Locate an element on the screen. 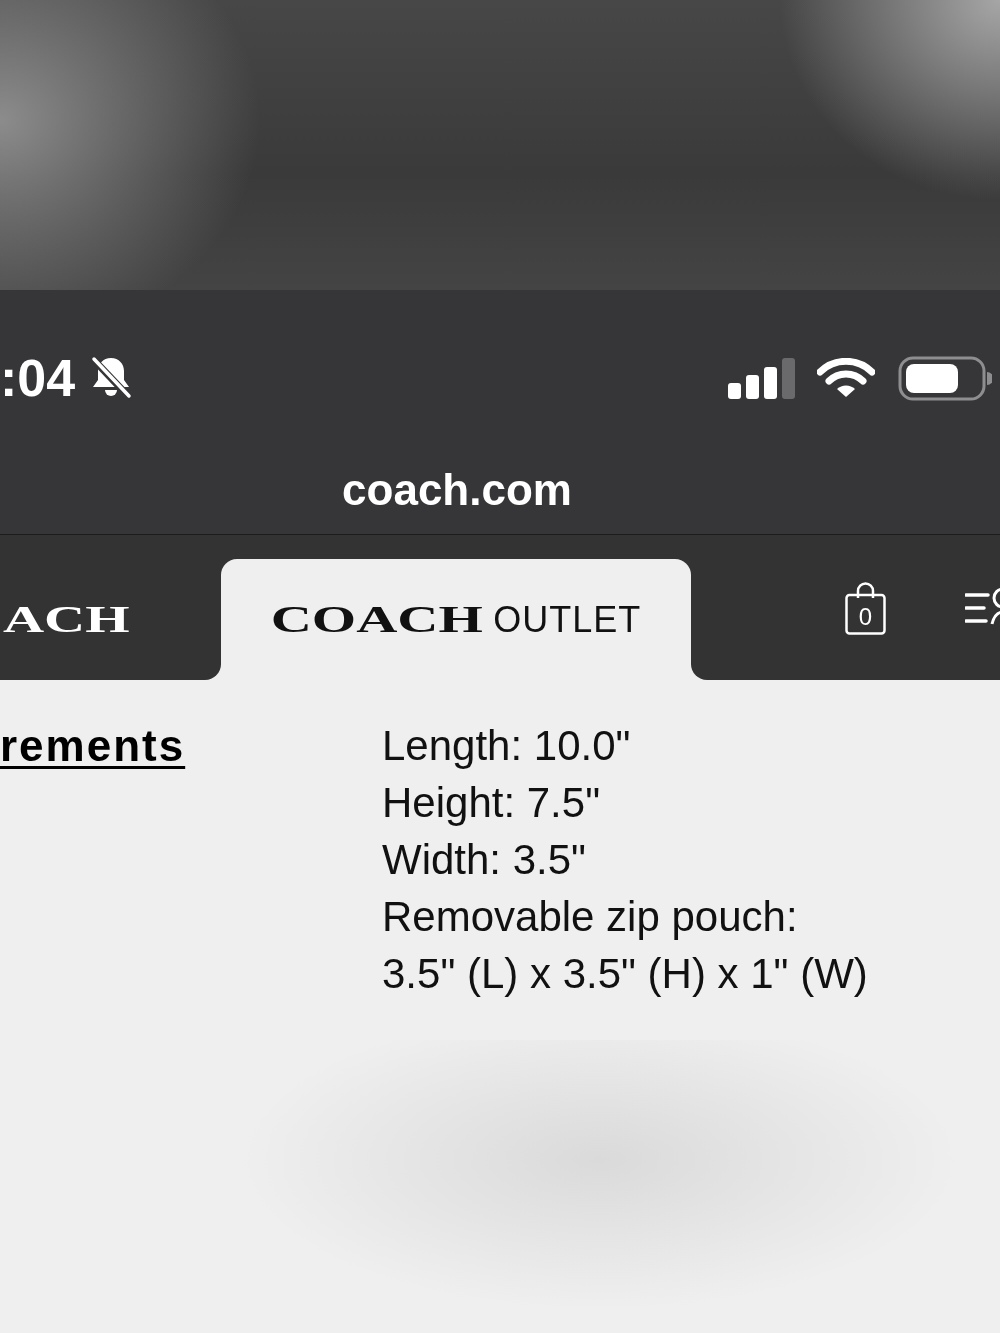  section-heading: rements is located at coordinates (93, 746).